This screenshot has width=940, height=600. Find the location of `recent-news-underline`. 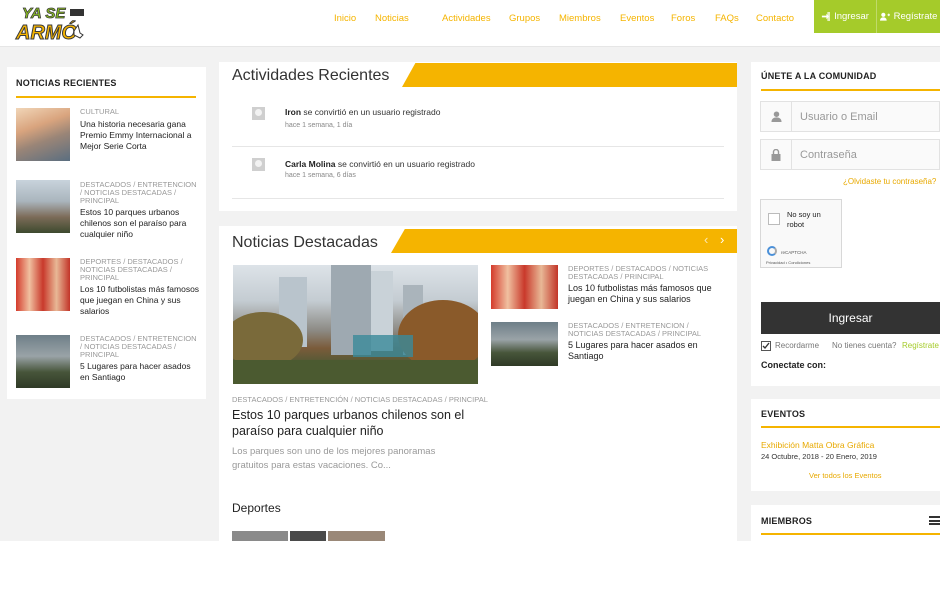

recent-news-underline is located at coordinates (106, 97).